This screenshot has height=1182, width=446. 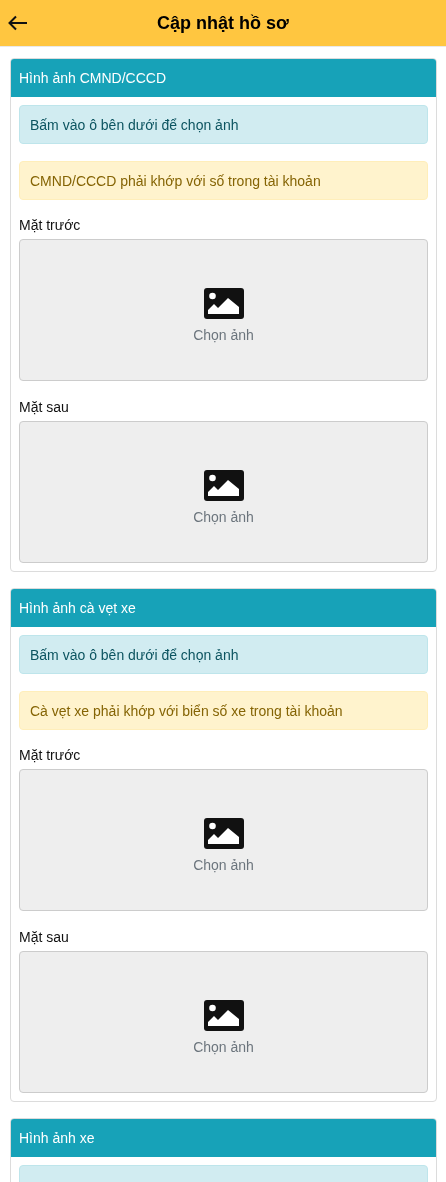 I want to click on warning-alert: Cà vẹt xe phải khớp với biển số xe trong tài khoản, so click(x=223, y=710).